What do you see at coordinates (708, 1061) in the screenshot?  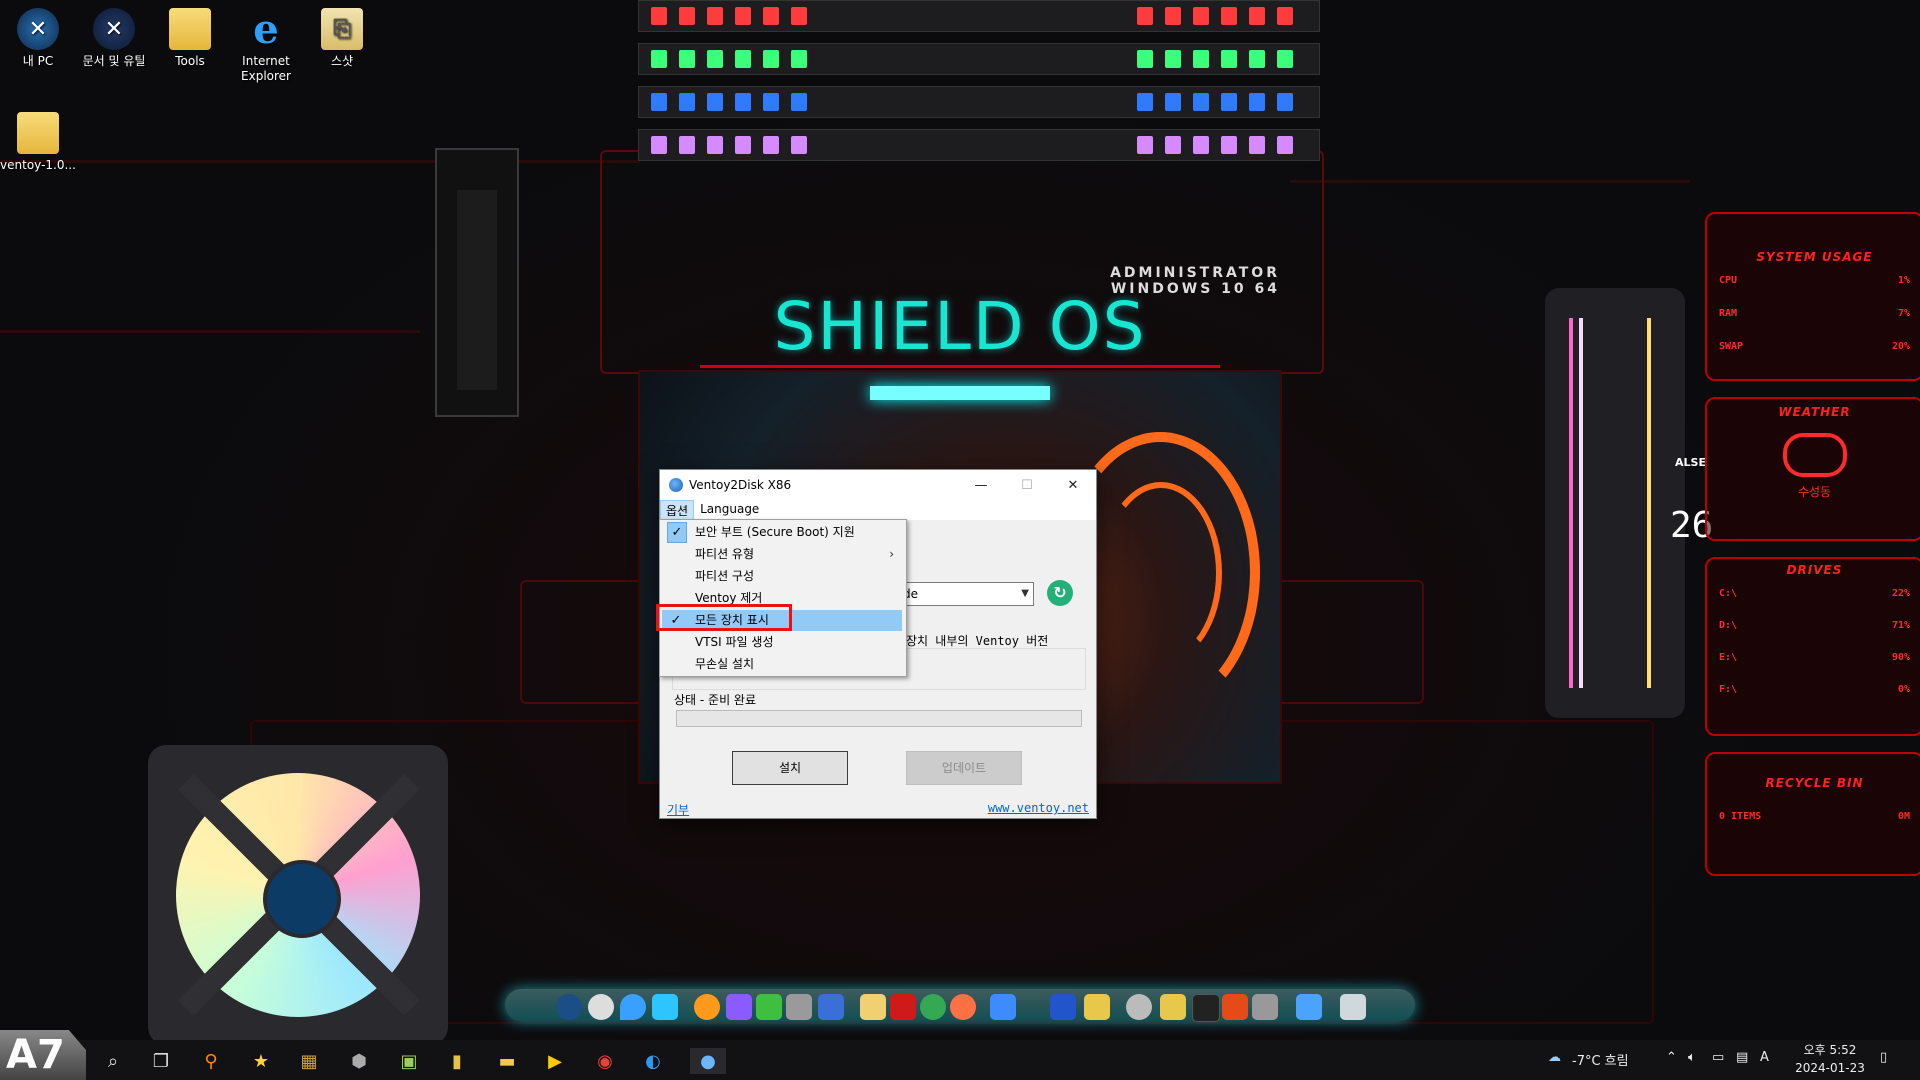 I see `ventoy-taskbar-icon: ●` at bounding box center [708, 1061].